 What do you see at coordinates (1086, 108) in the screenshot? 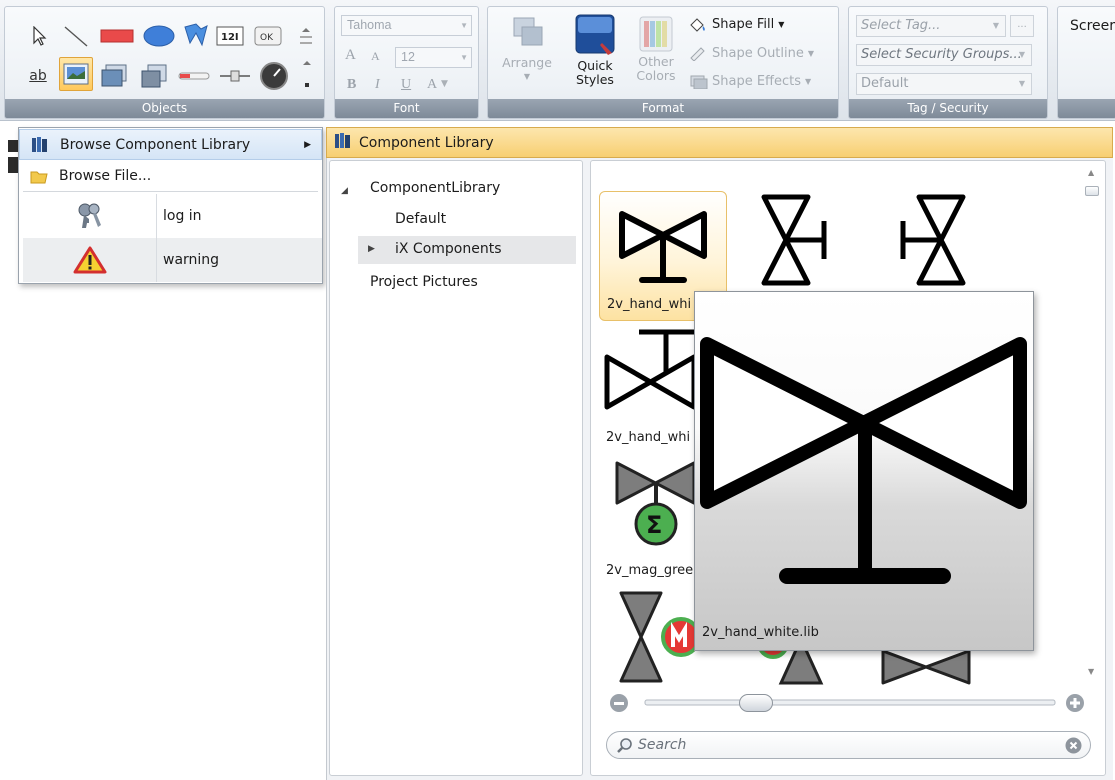
I see `screen-group-label` at bounding box center [1086, 108].